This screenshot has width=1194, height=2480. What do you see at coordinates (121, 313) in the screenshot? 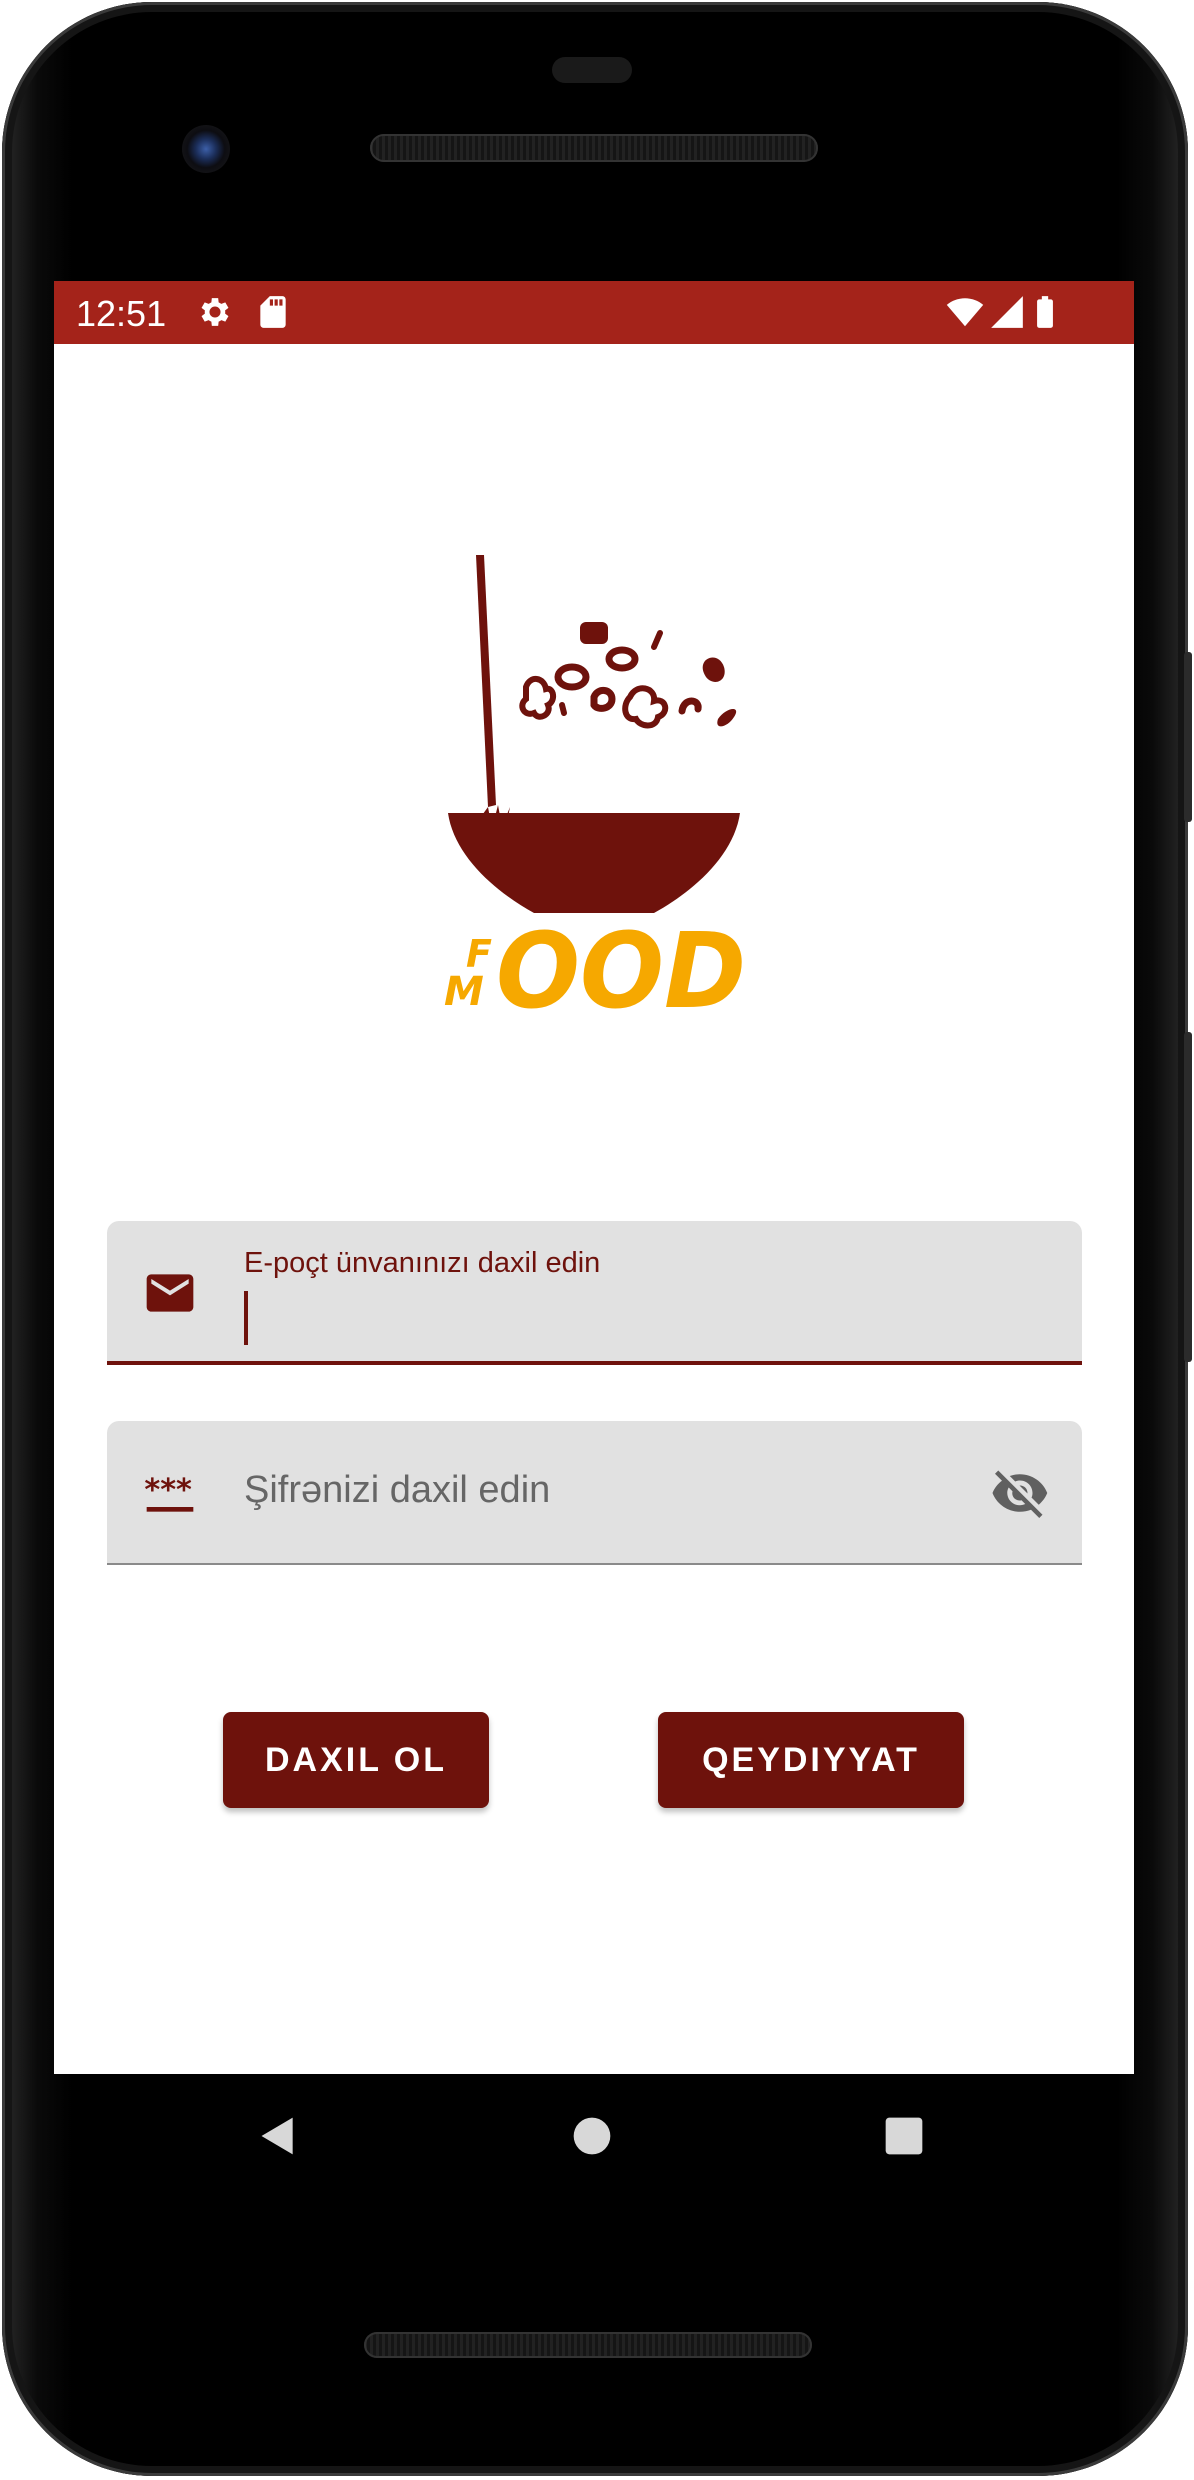
I see `status-time: 12:51` at bounding box center [121, 313].